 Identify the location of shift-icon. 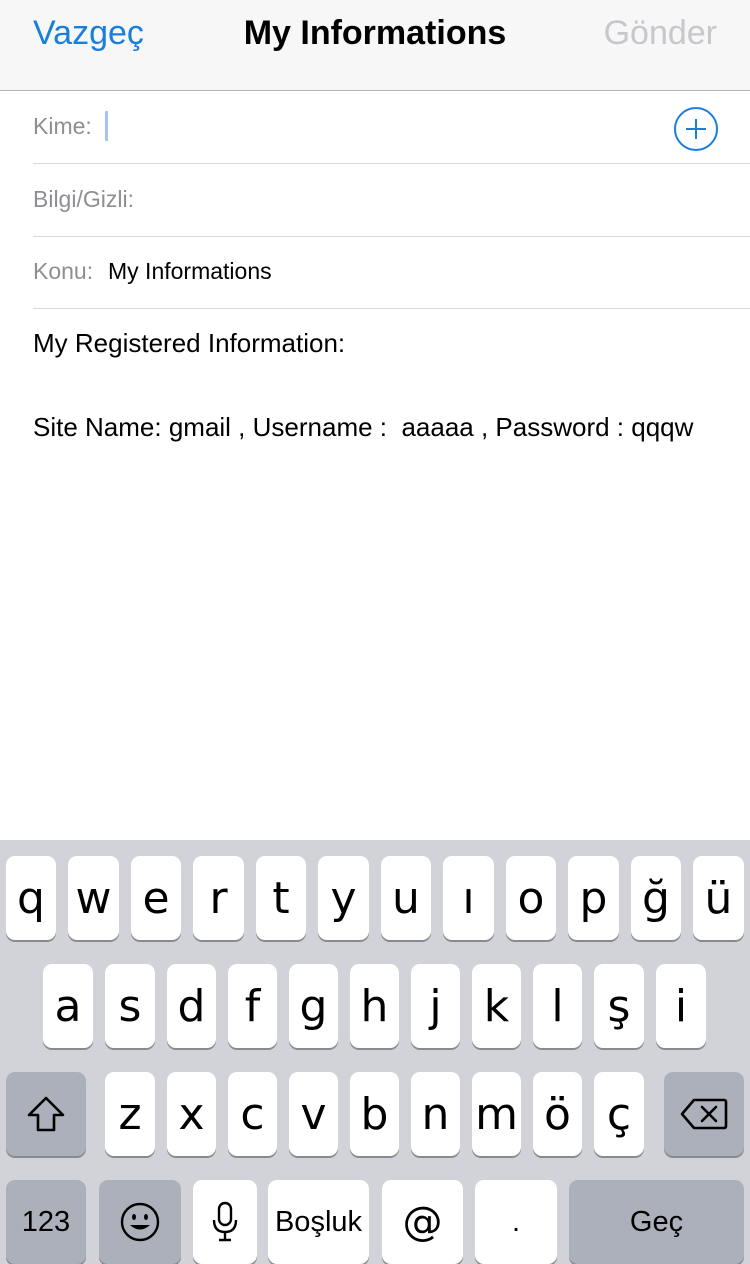
(46, 1114).